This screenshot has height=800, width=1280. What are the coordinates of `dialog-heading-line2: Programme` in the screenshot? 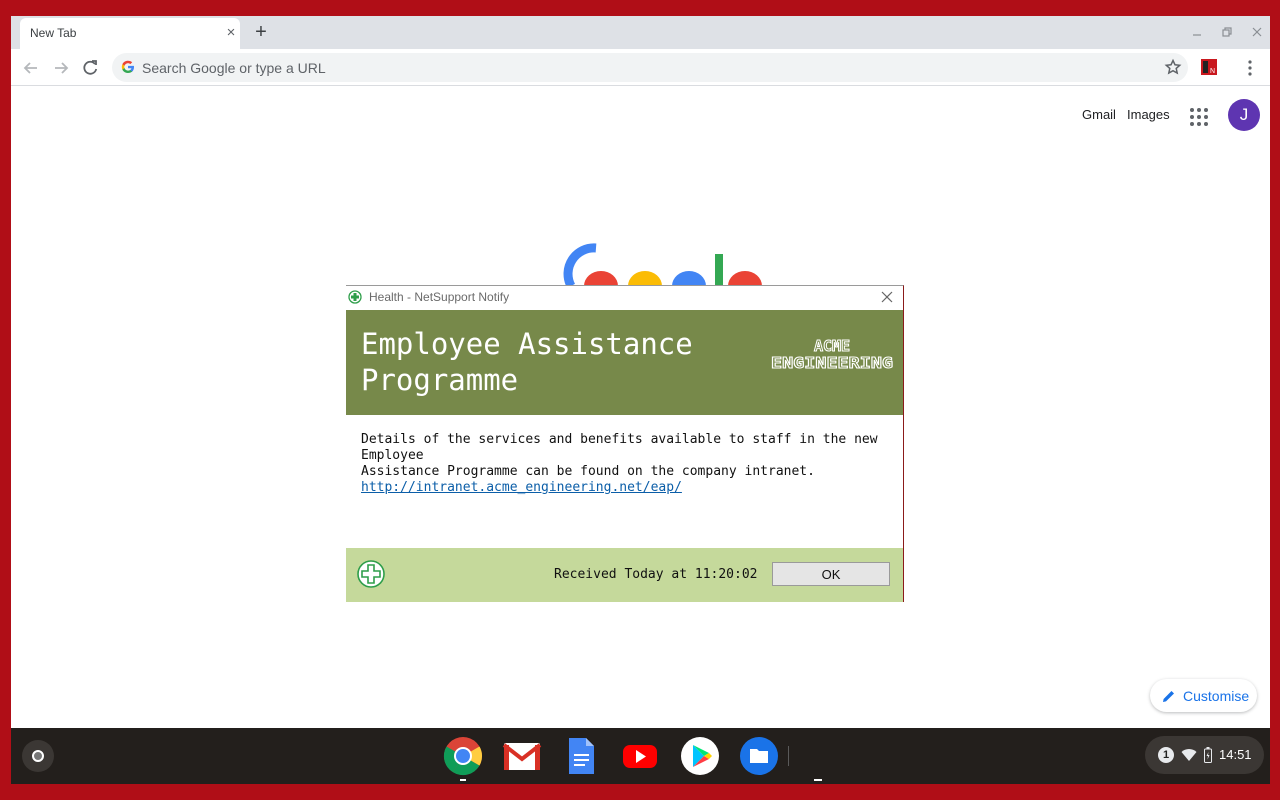 It's located at (440, 380).